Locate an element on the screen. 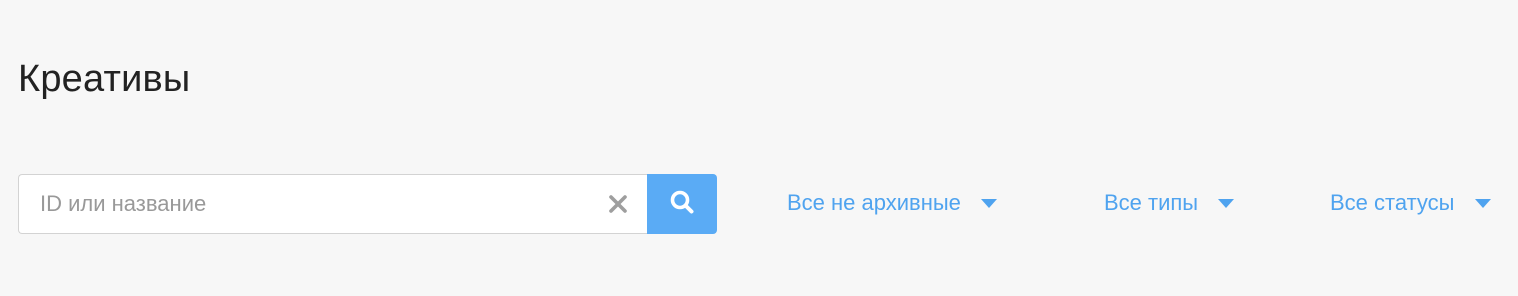 The height and width of the screenshot is (296, 1518). type-filter-dropdown: Все типы is located at coordinates (1169, 203).